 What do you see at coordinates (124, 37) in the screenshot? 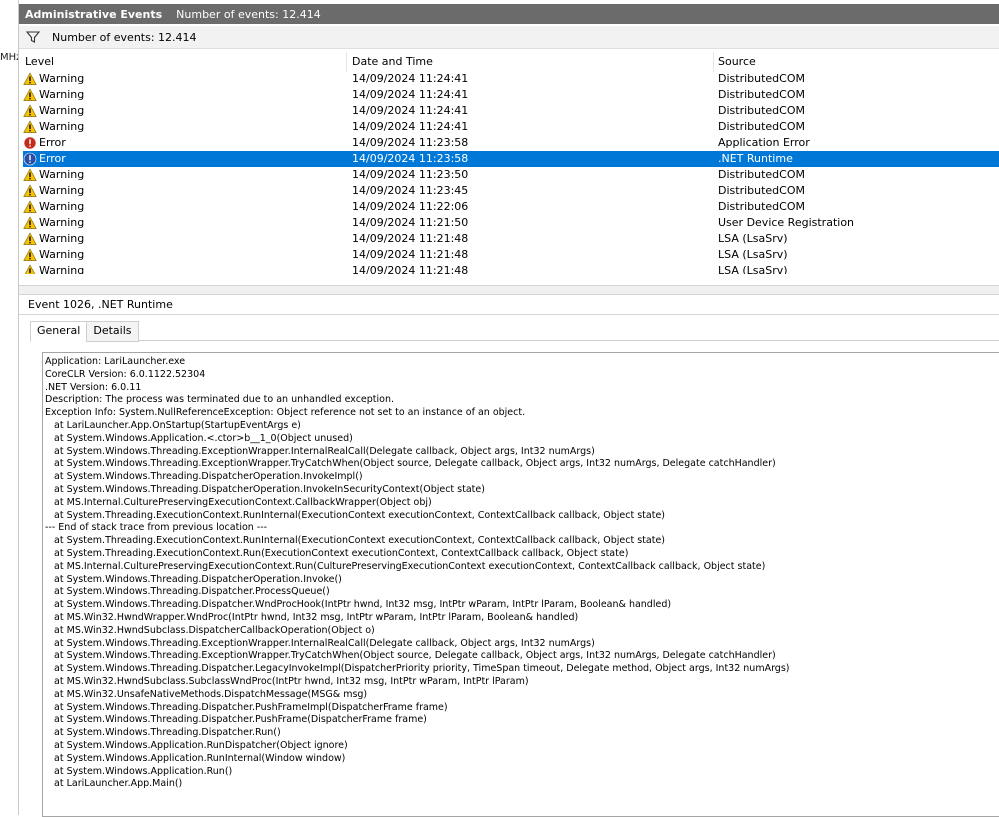
I see `filter-text: Number of events: 12.414` at bounding box center [124, 37].